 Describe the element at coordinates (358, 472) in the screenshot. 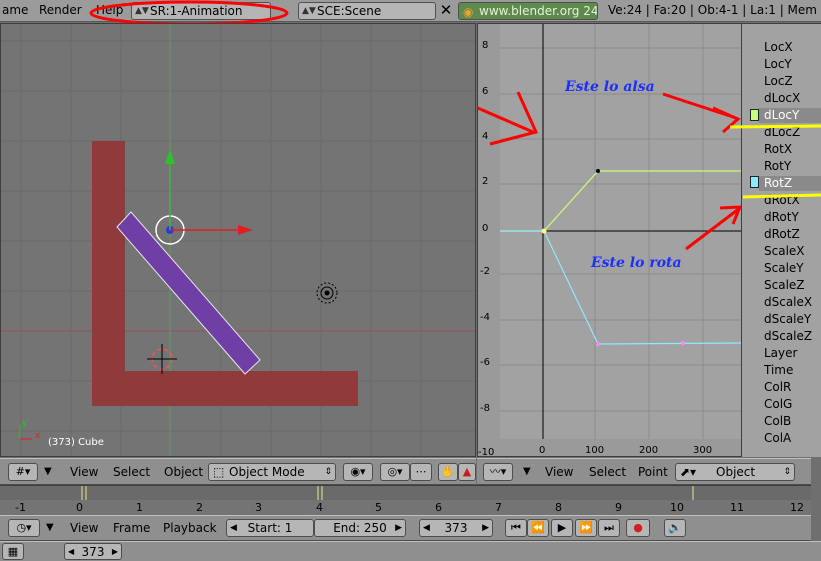

I see `draw-type-icon: ◉▾` at that location.